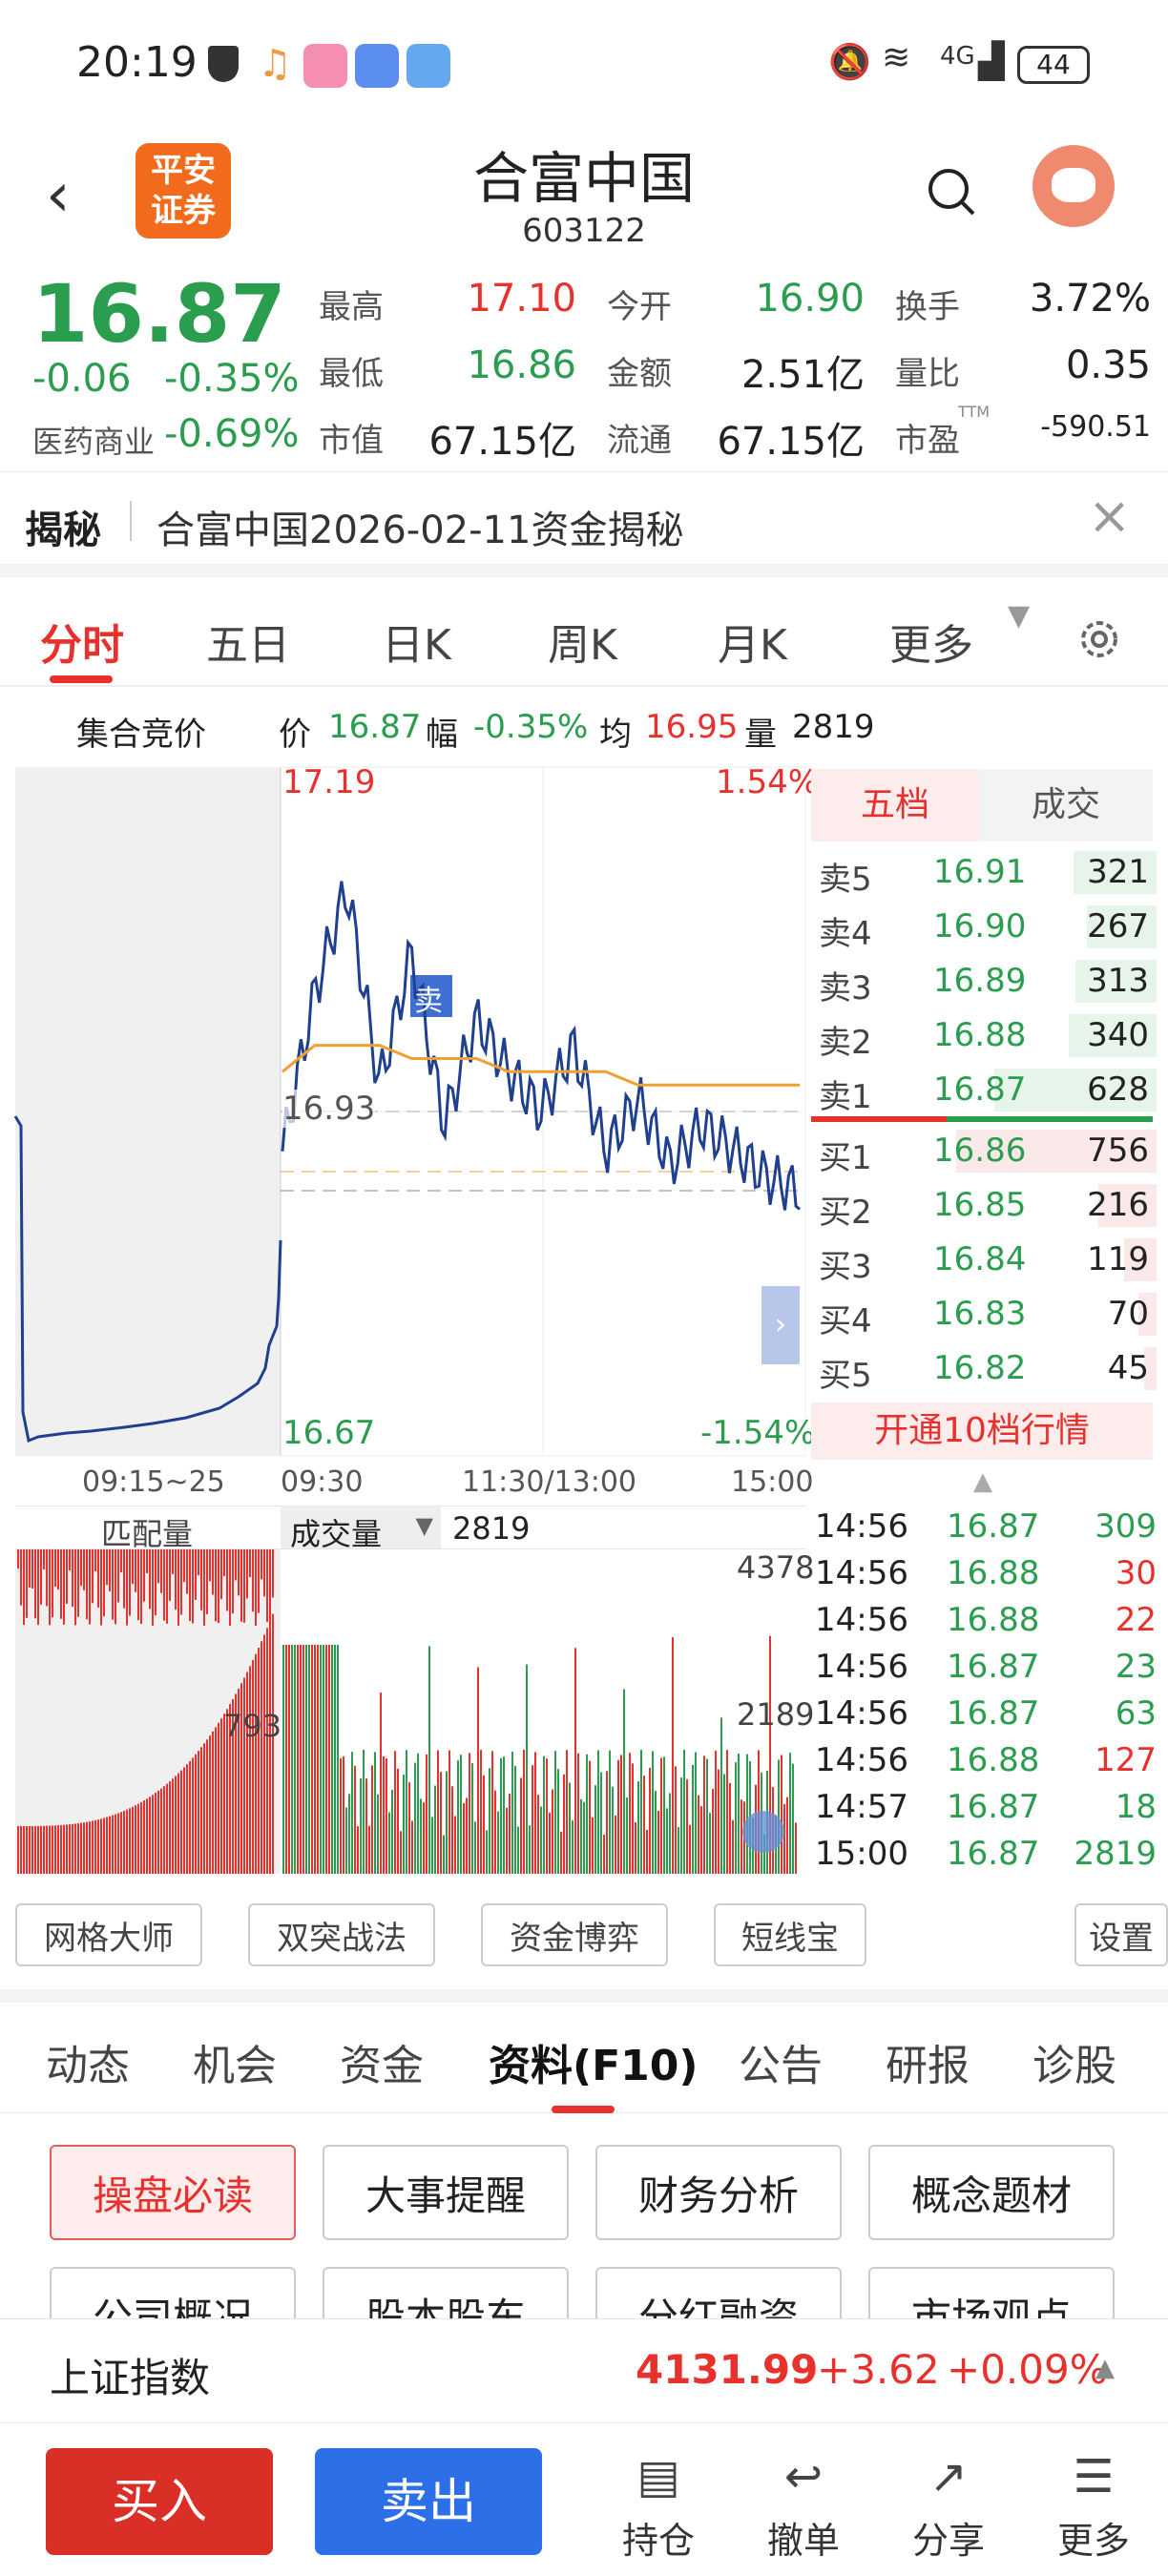 This screenshot has width=1168, height=2576. What do you see at coordinates (658, 2507) in the screenshot?
I see `action-0: ▤ 持仓` at bounding box center [658, 2507].